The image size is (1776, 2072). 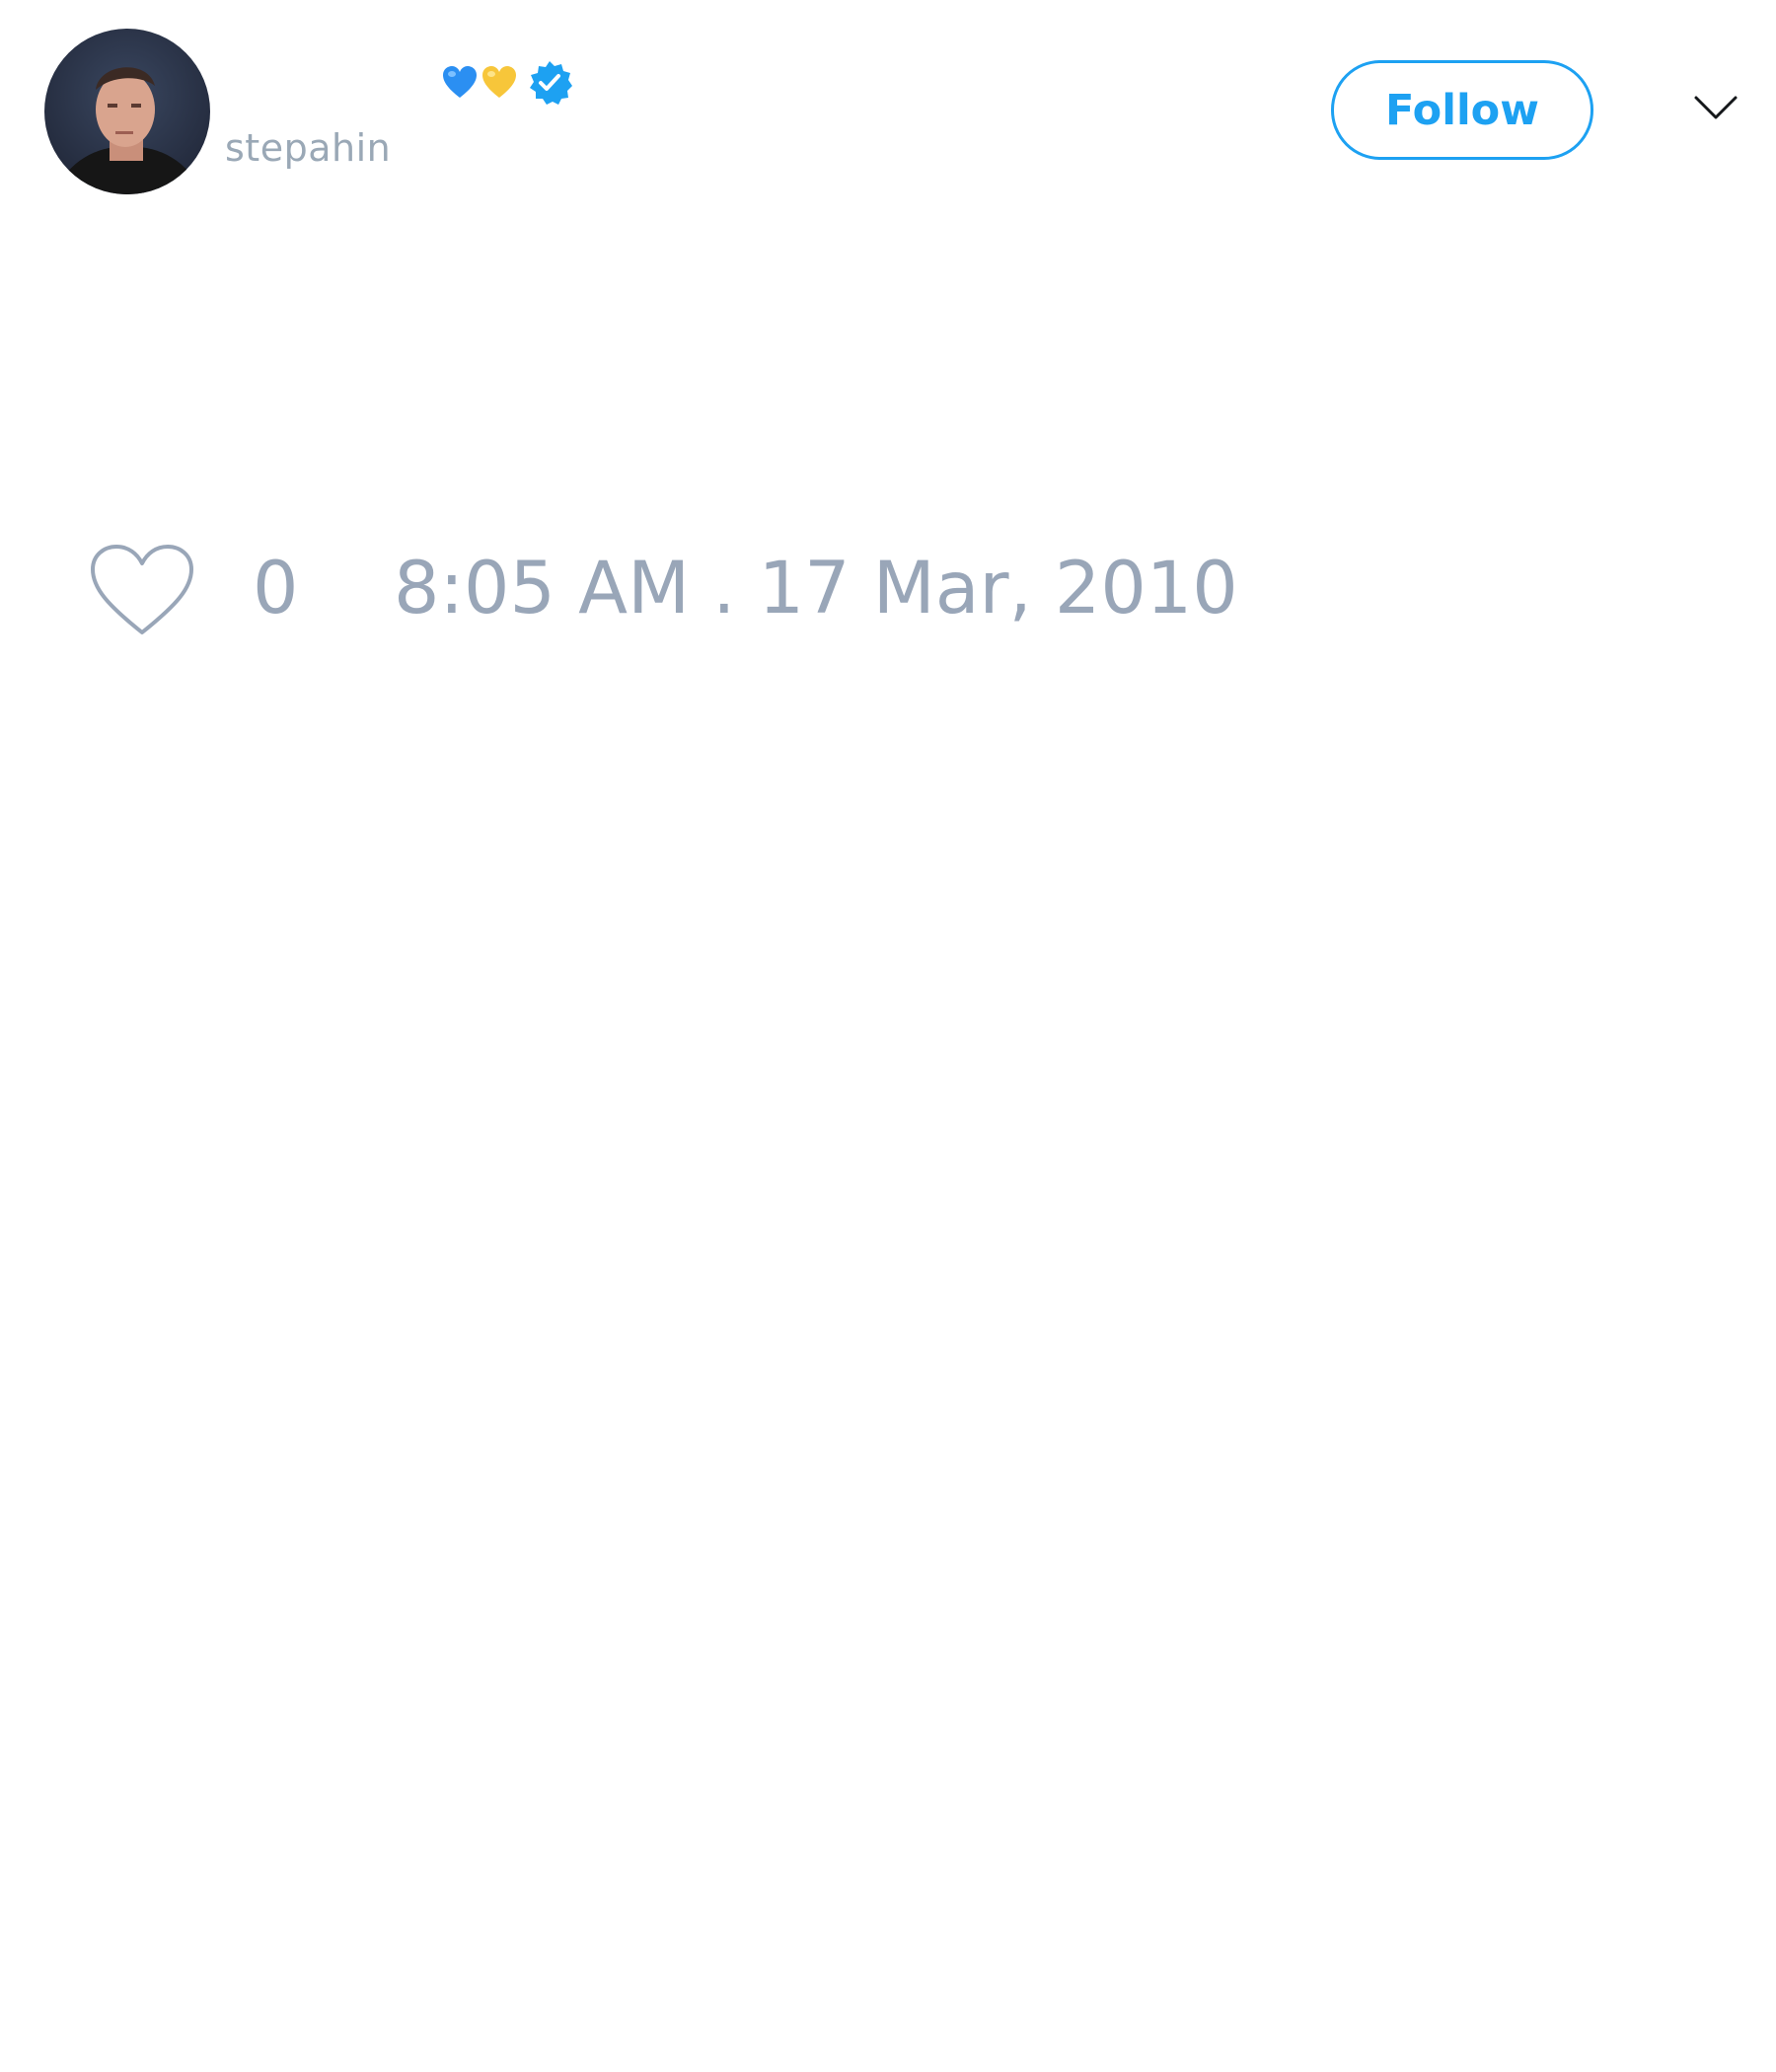 What do you see at coordinates (816, 589) in the screenshot?
I see `tweet-timestamp: 8:05 AM . 17 Mar, 2010` at bounding box center [816, 589].